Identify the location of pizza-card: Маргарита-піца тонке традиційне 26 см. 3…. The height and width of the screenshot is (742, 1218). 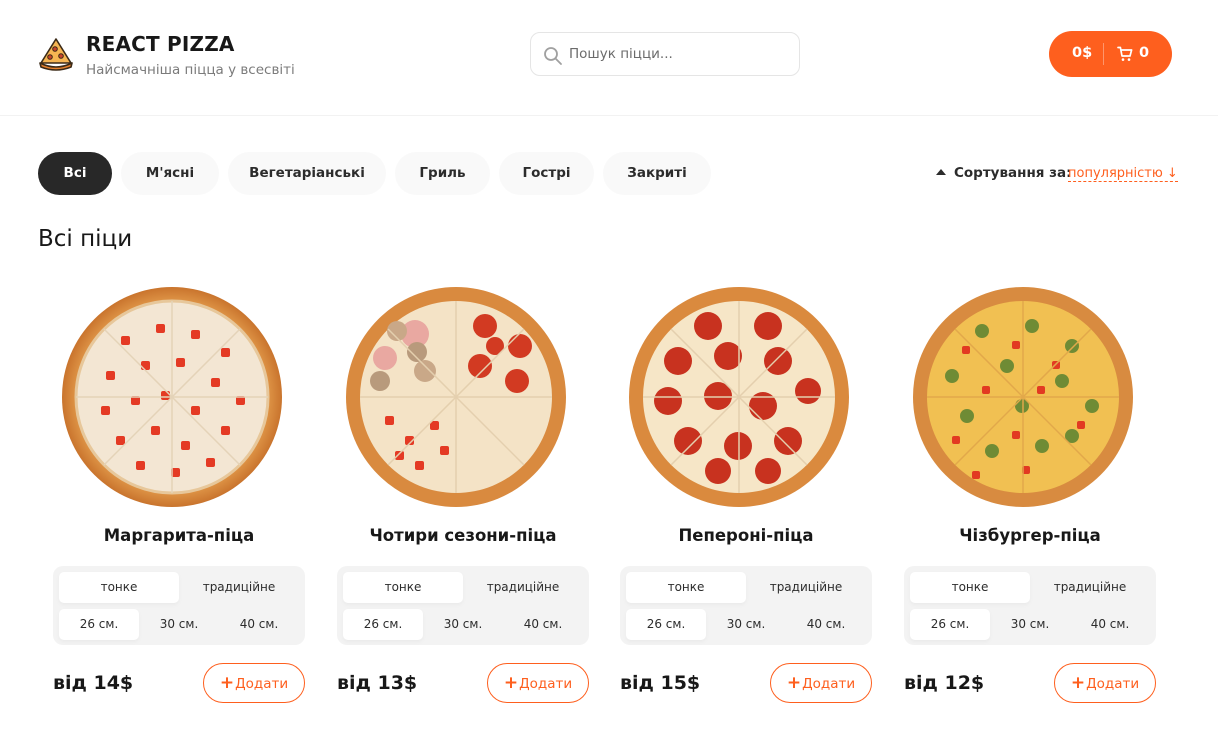
(179, 501).